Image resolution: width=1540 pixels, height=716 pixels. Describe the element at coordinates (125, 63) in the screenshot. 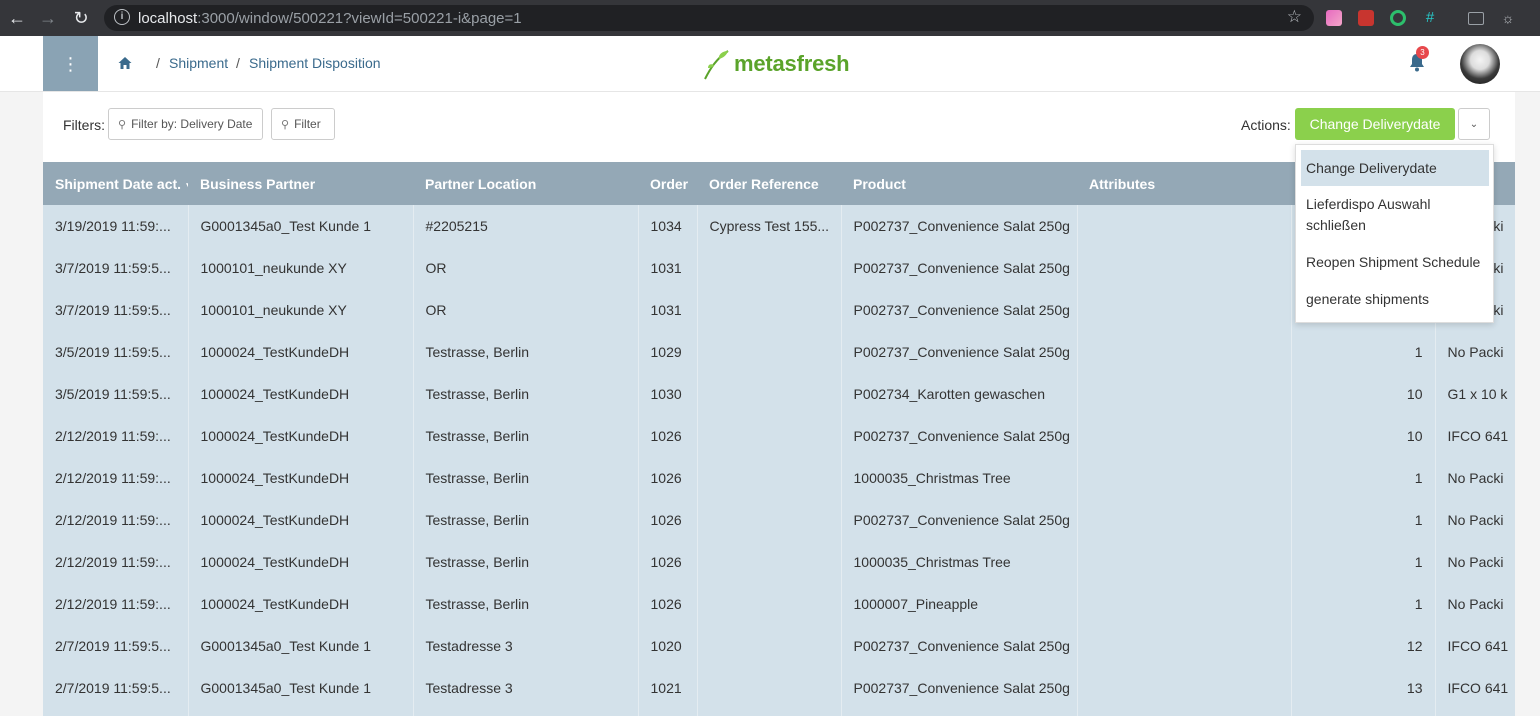

I see `home-icon` at that location.